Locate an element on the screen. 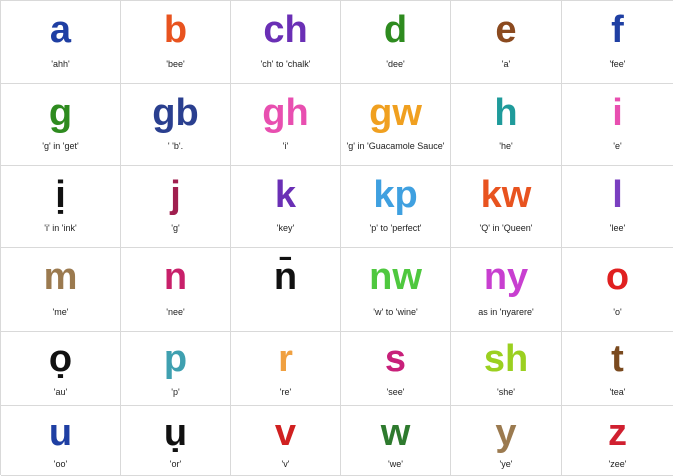 The width and height of the screenshot is (673, 476). alphabet-cell: y 'ye' is located at coordinates (506, 441).